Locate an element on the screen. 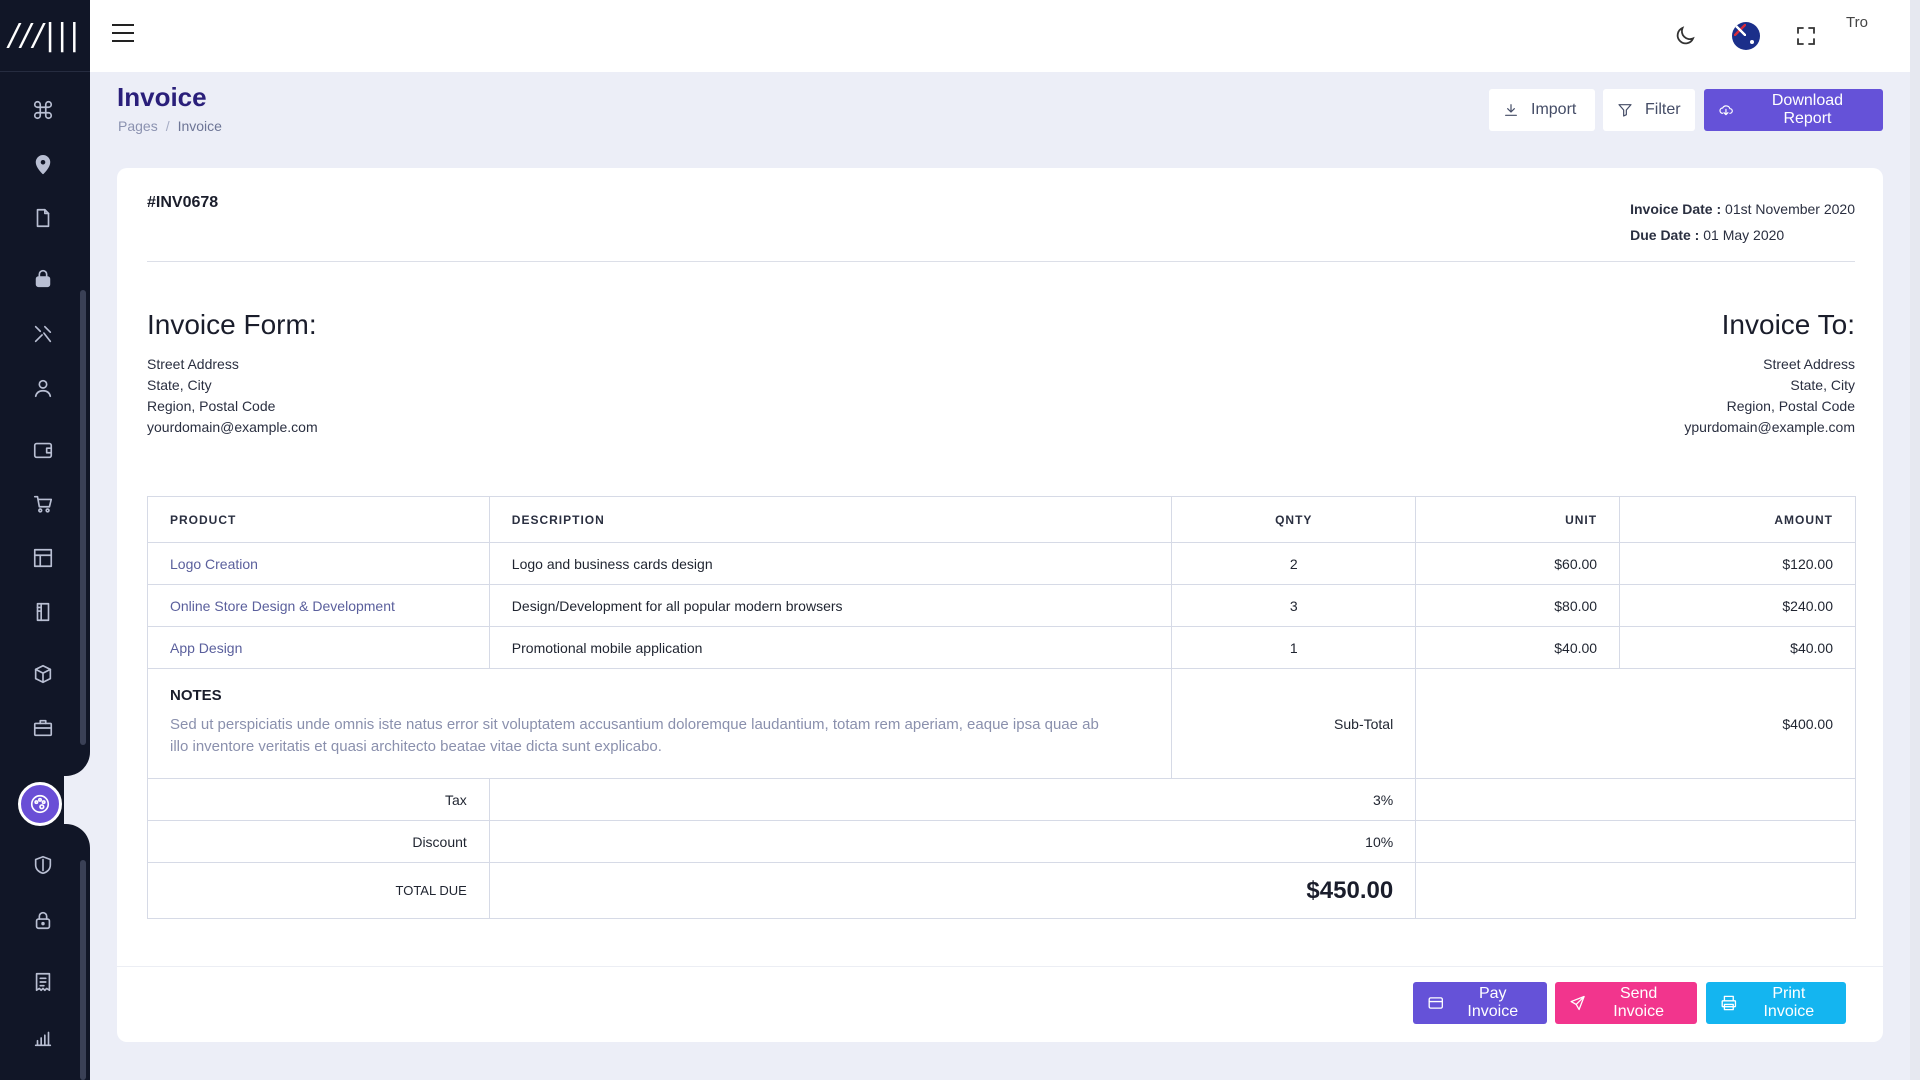 The height and width of the screenshot is (1080, 1920). tax-value: 3% is located at coordinates (952, 799).